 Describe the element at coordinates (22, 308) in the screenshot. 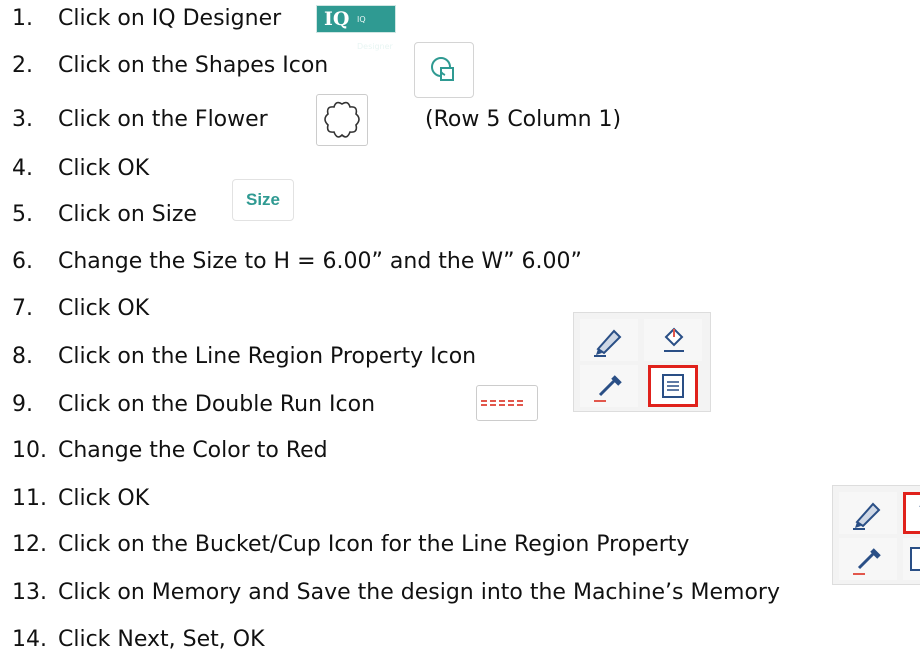

I see `step-number: 7.` at that location.